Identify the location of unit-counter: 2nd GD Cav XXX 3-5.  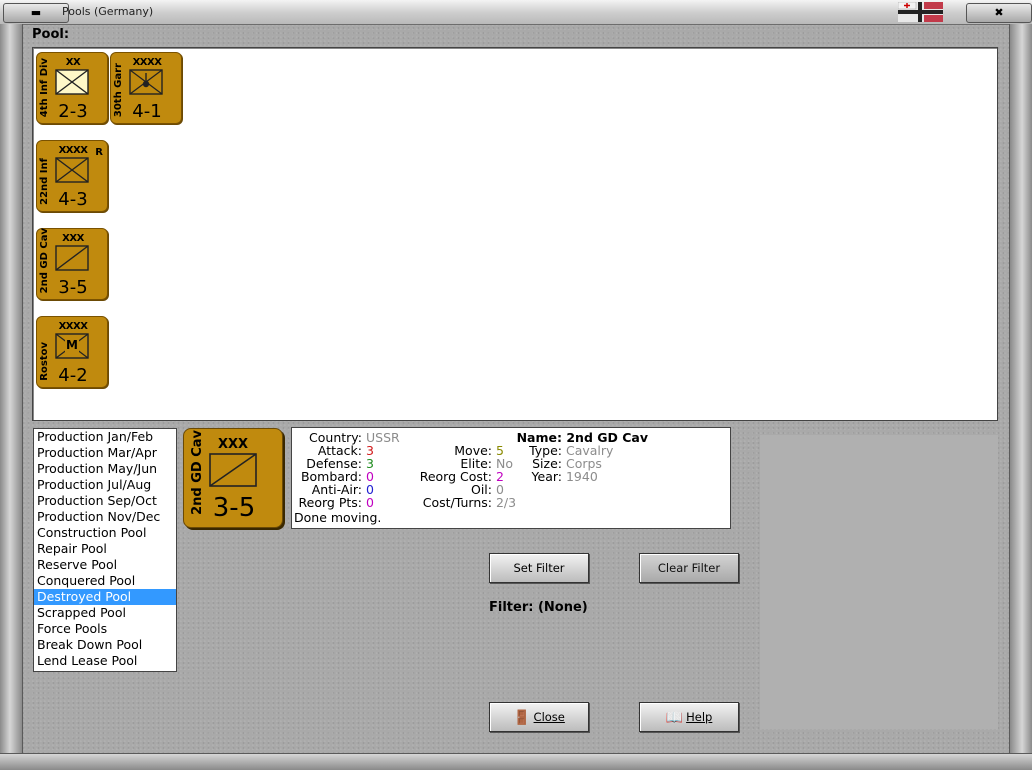
(72, 264).